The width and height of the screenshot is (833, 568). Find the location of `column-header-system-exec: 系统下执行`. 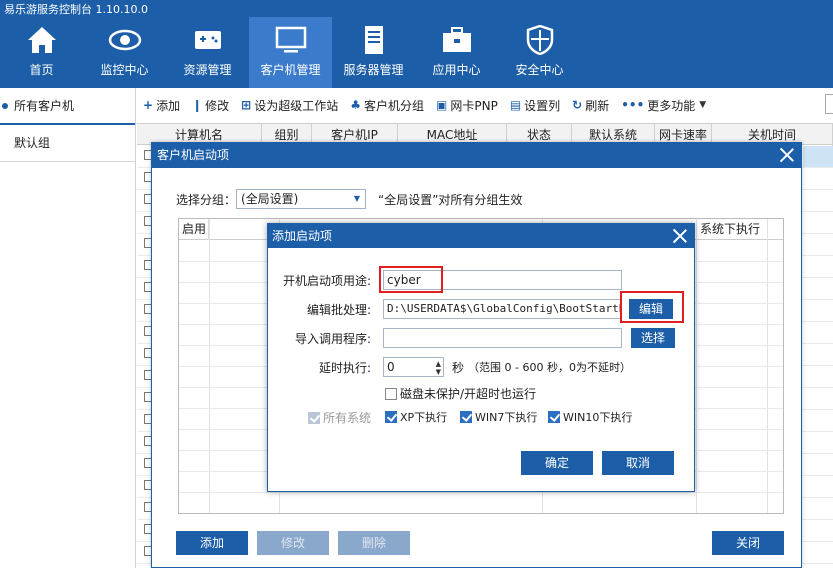

column-header-system-exec: 系统下执行 is located at coordinates (730, 229).